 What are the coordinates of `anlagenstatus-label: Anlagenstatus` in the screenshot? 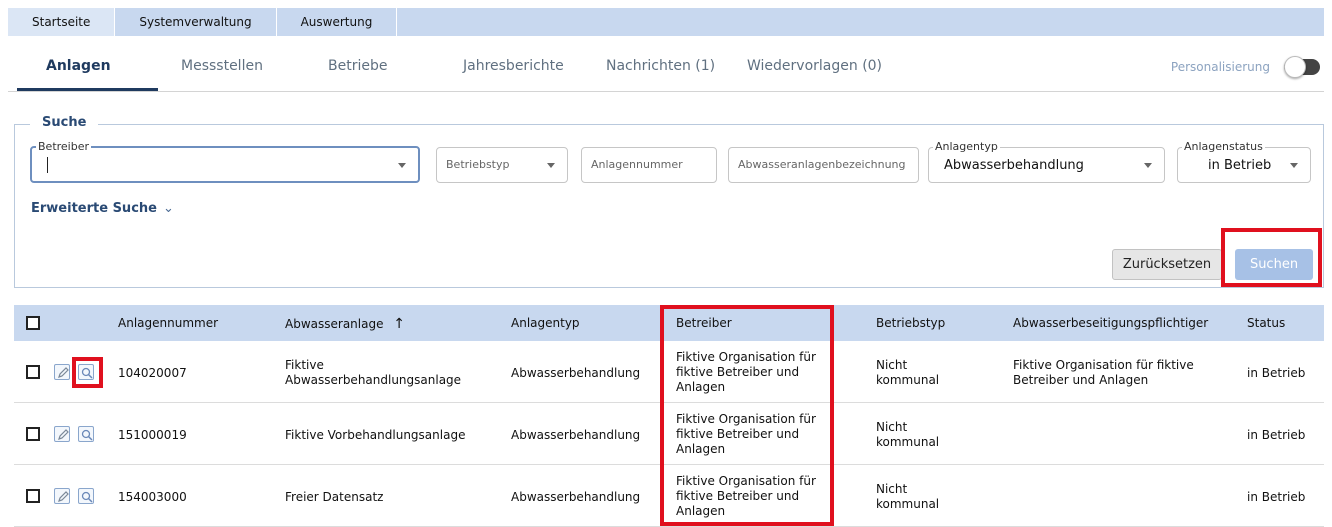 It's located at (1223, 146).